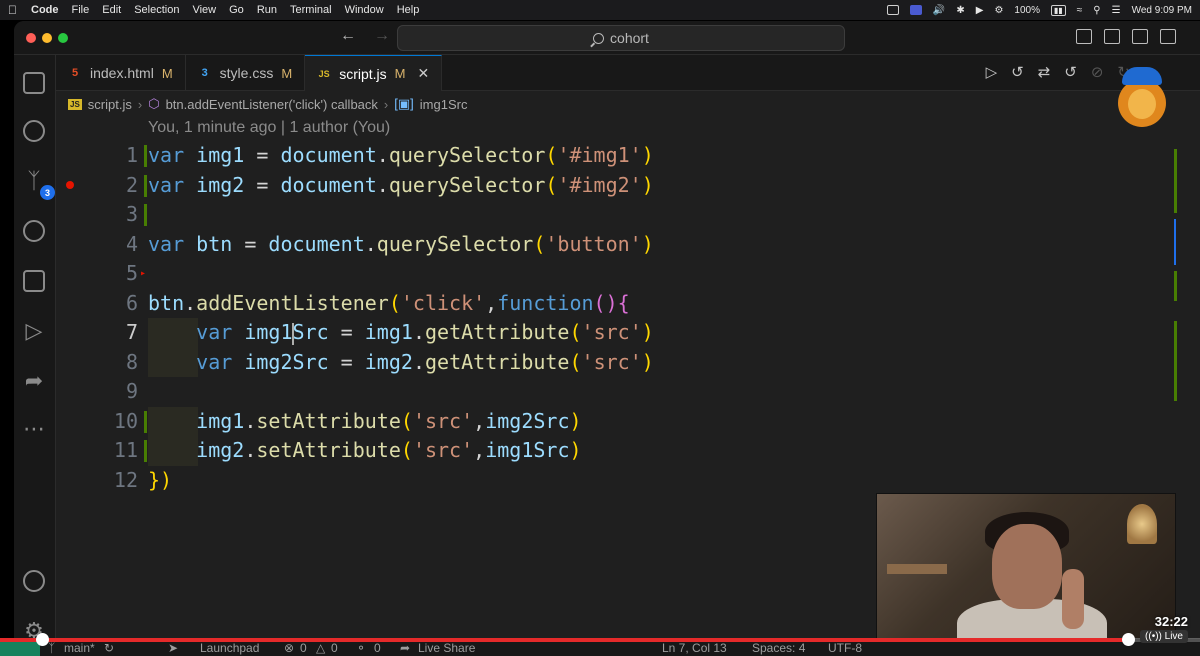 This screenshot has height=656, width=1200. What do you see at coordinates (334, 648) in the screenshot?
I see `warning-count: 0` at bounding box center [334, 648].